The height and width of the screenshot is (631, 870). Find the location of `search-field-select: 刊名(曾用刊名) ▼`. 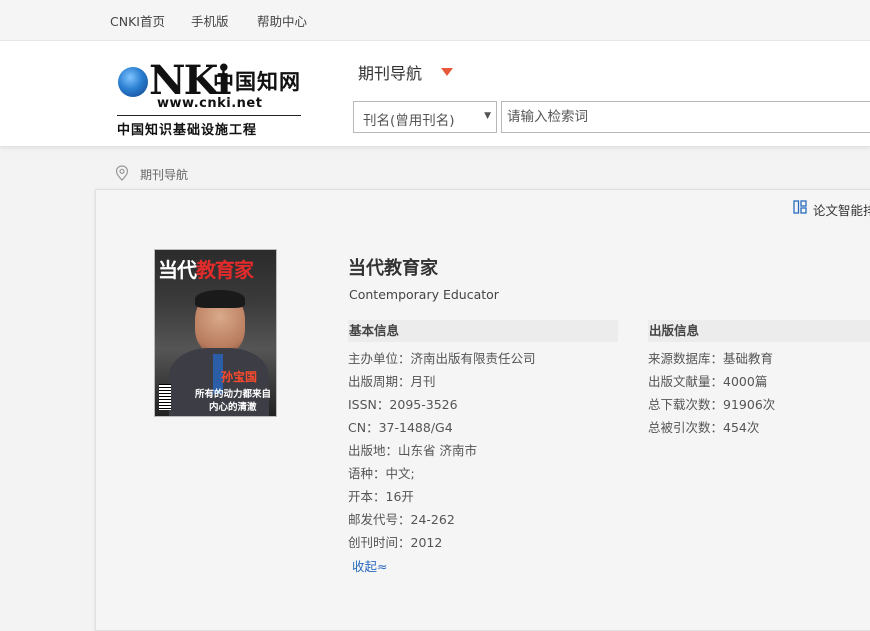

search-field-select: 刊名(曾用刊名) ▼ is located at coordinates (425, 117).